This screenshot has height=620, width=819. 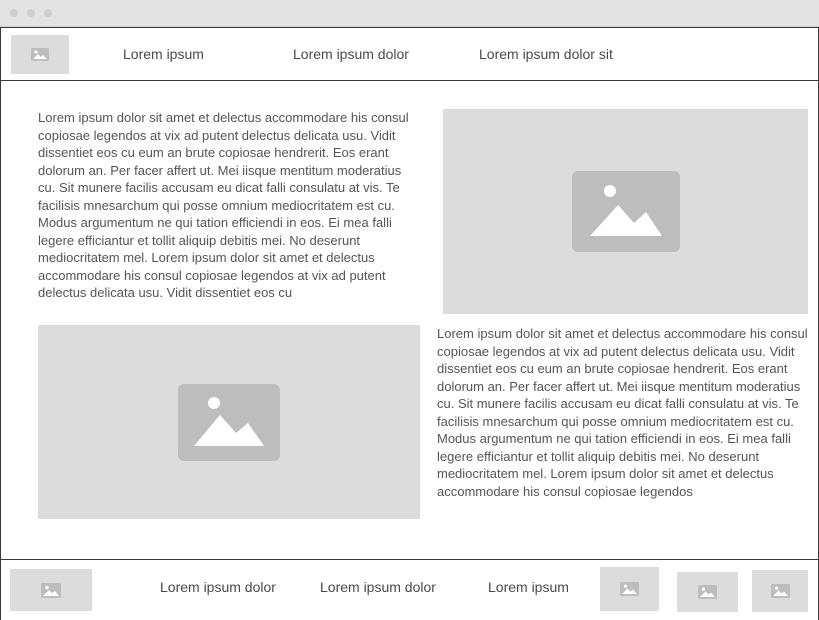 What do you see at coordinates (163, 54) in the screenshot?
I see `nav-link-1: Lorem ipsum` at bounding box center [163, 54].